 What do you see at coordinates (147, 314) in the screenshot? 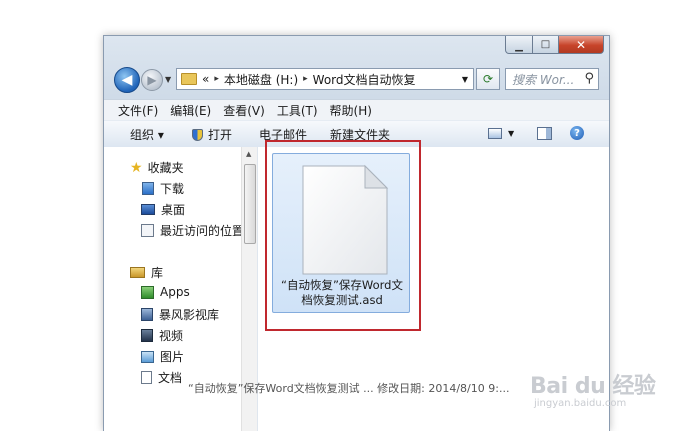
I see `media-library-icon` at bounding box center [147, 314].